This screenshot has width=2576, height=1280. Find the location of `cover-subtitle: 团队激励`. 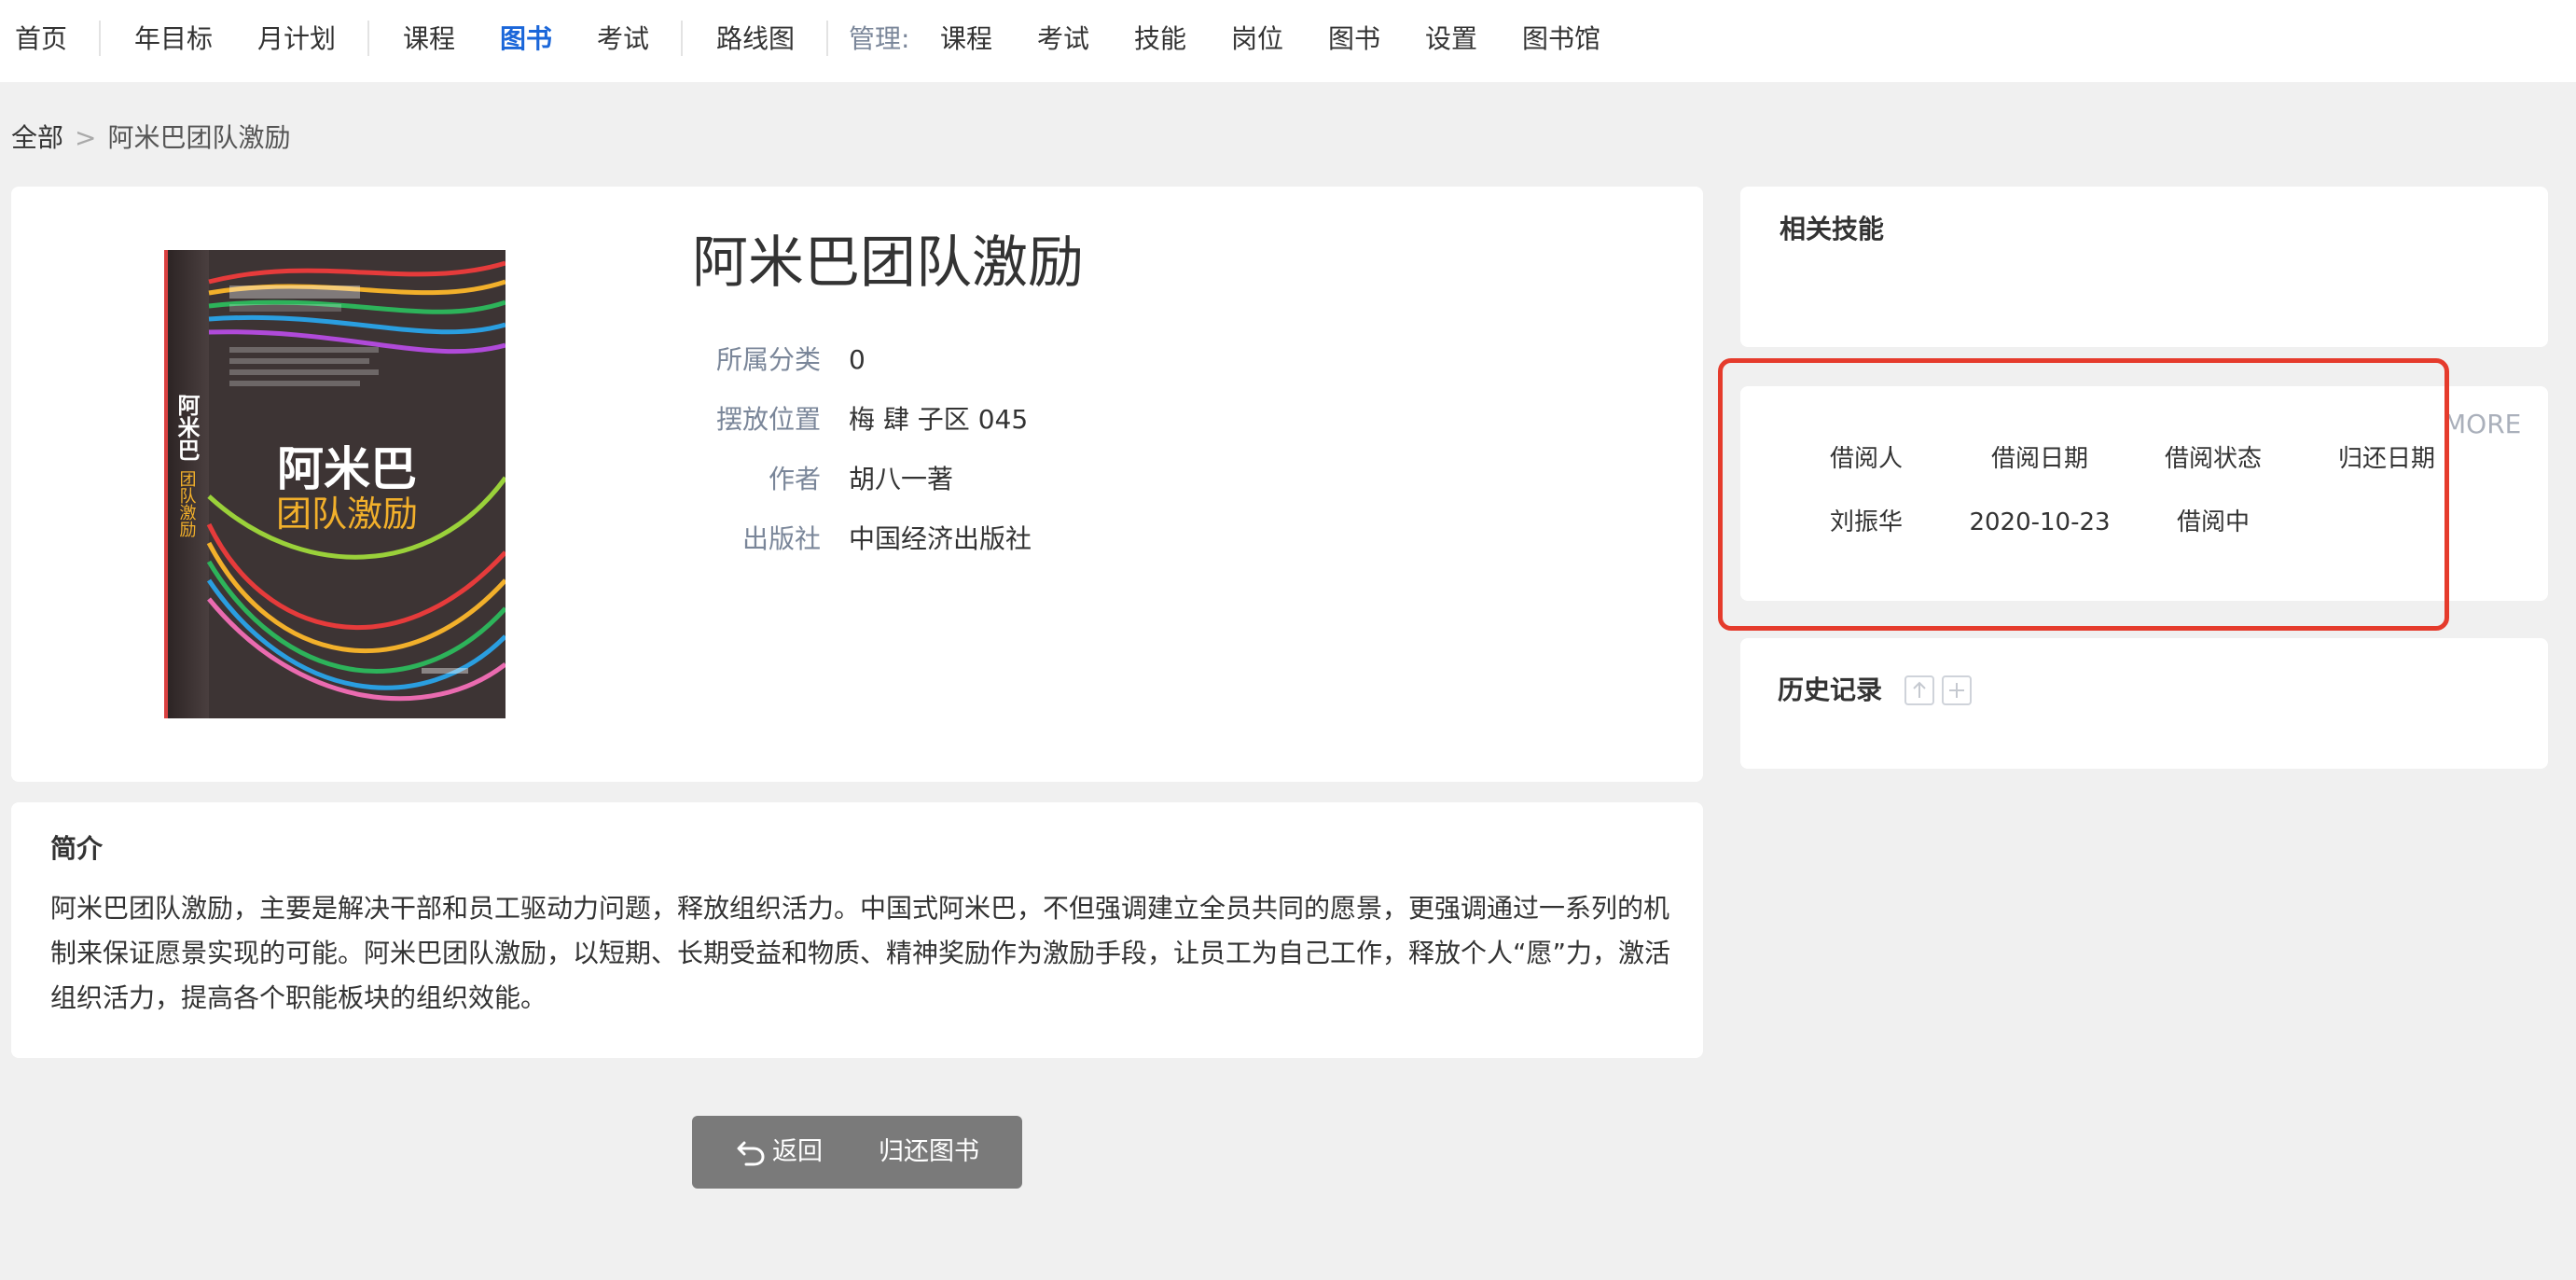

cover-subtitle: 团队激励 is located at coordinates (347, 514).